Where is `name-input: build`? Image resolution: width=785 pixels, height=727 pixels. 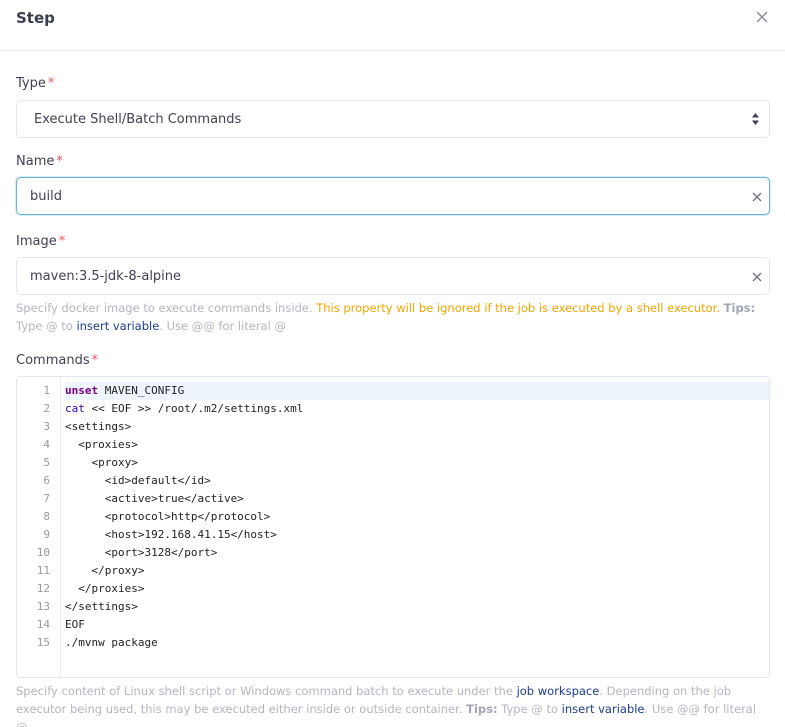 name-input: build is located at coordinates (393, 196).